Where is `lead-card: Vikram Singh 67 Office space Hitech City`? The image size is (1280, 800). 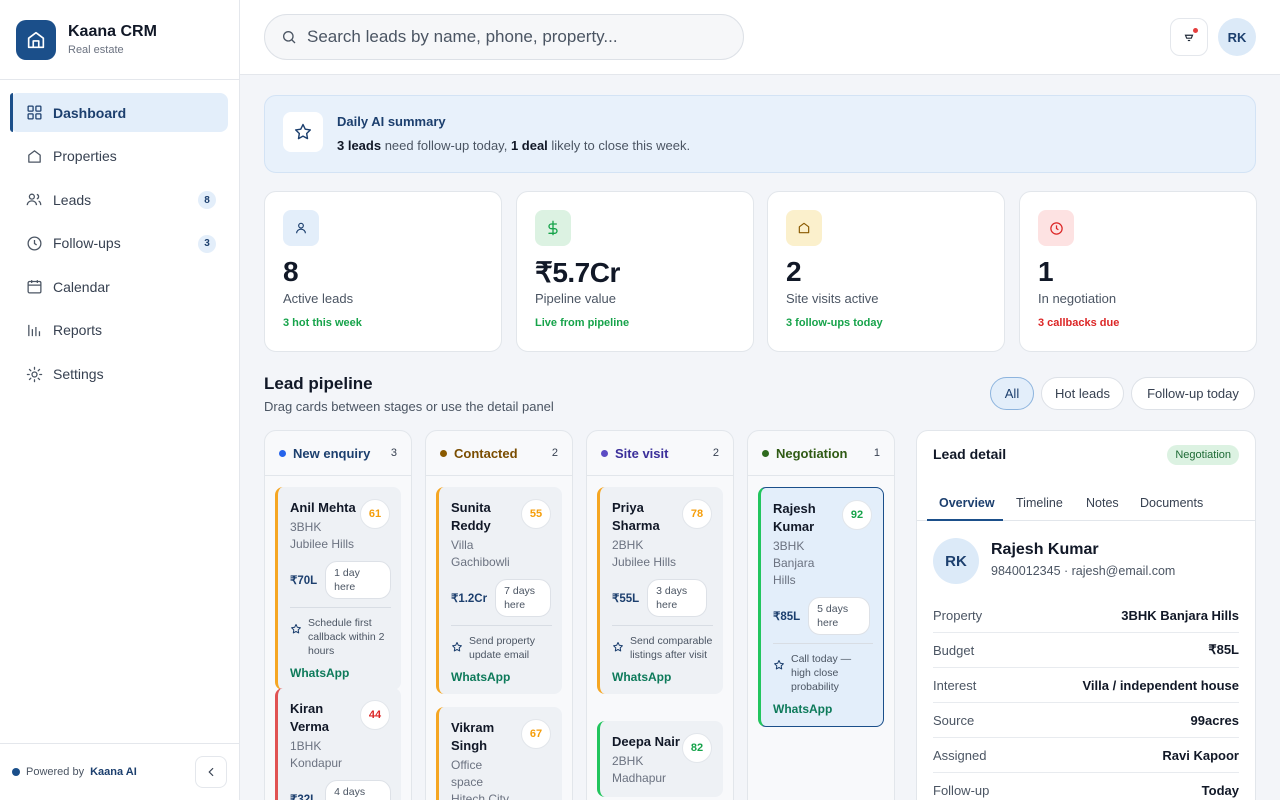 lead-card: Vikram Singh 67 Office space Hitech City is located at coordinates (499, 753).